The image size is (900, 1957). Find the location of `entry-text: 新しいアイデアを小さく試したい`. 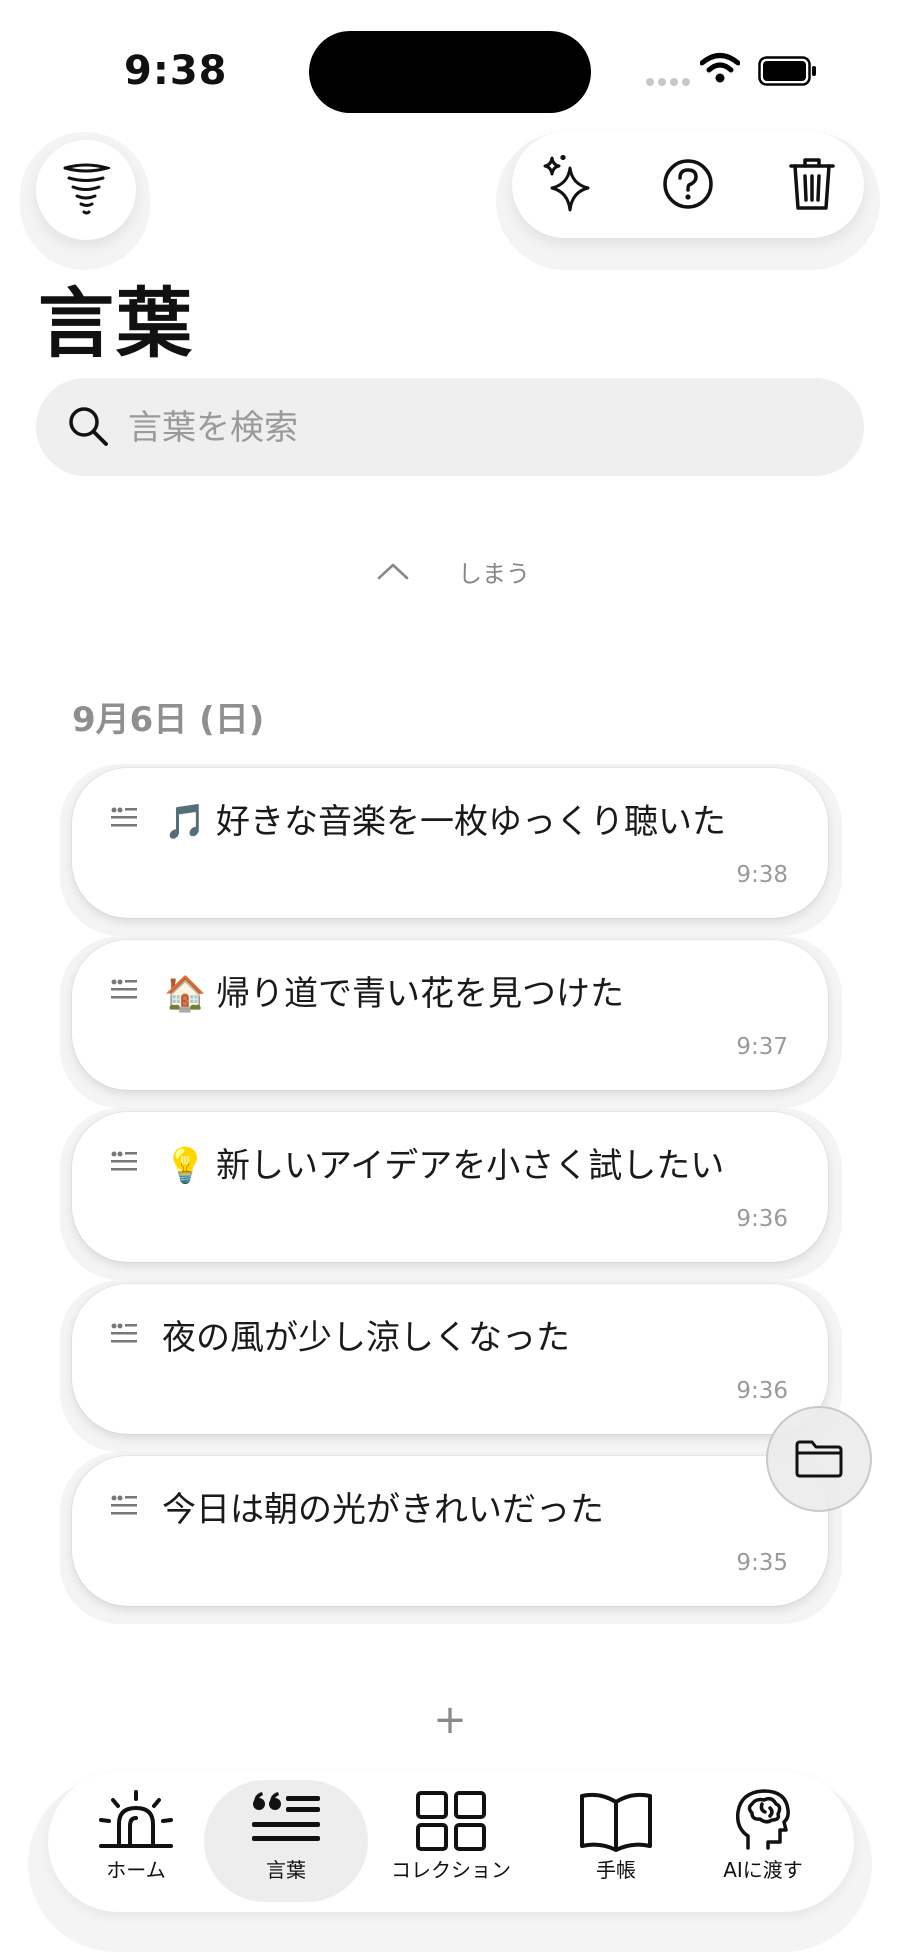

entry-text: 新しいアイデアを小さく試したい is located at coordinates (470, 1166).